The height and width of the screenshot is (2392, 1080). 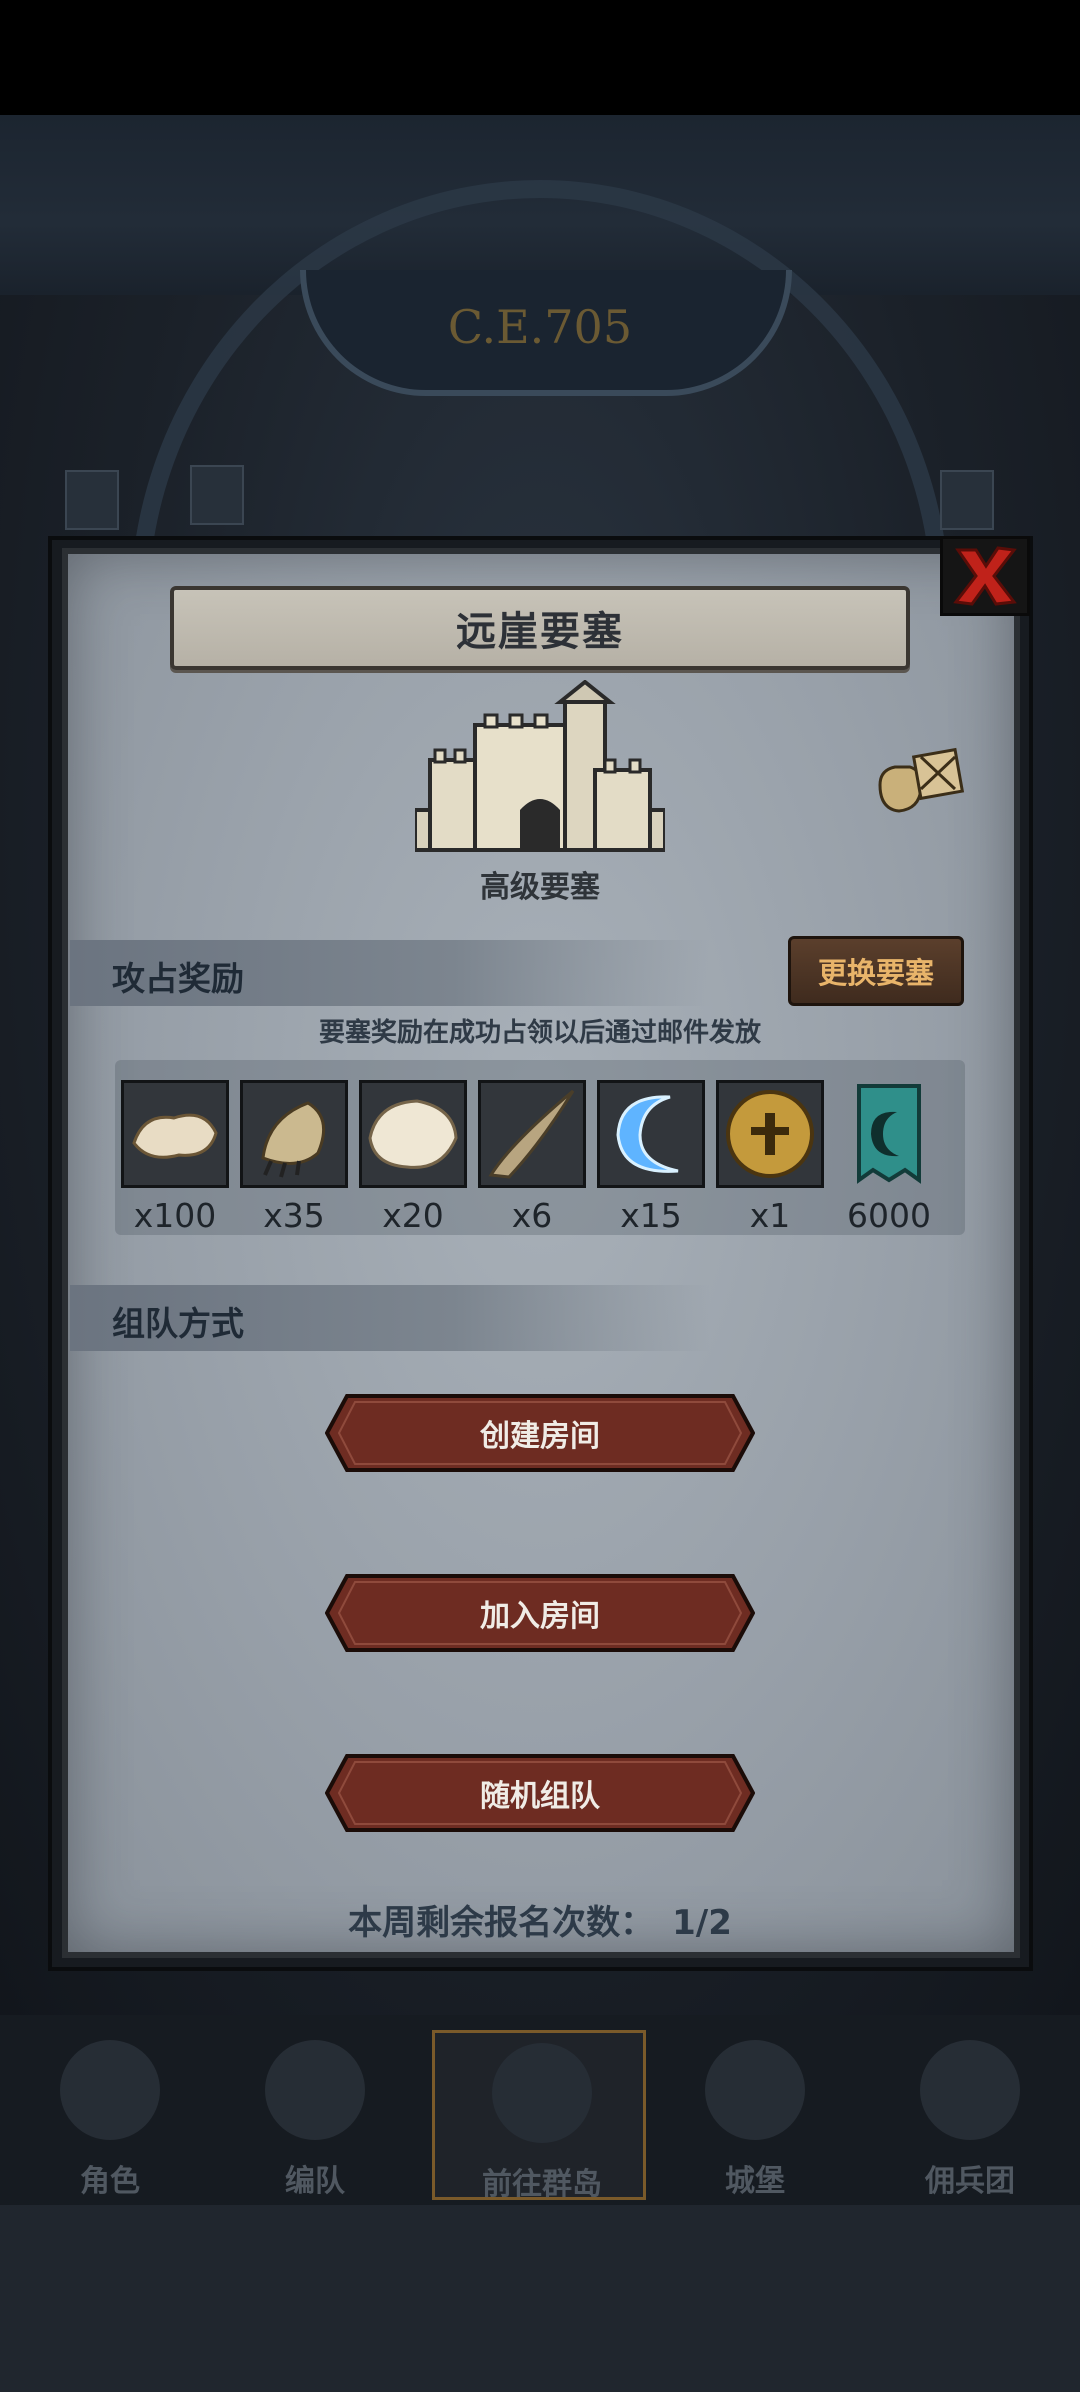 What do you see at coordinates (540, 2298) in the screenshot?
I see `system-nav-area` at bounding box center [540, 2298].